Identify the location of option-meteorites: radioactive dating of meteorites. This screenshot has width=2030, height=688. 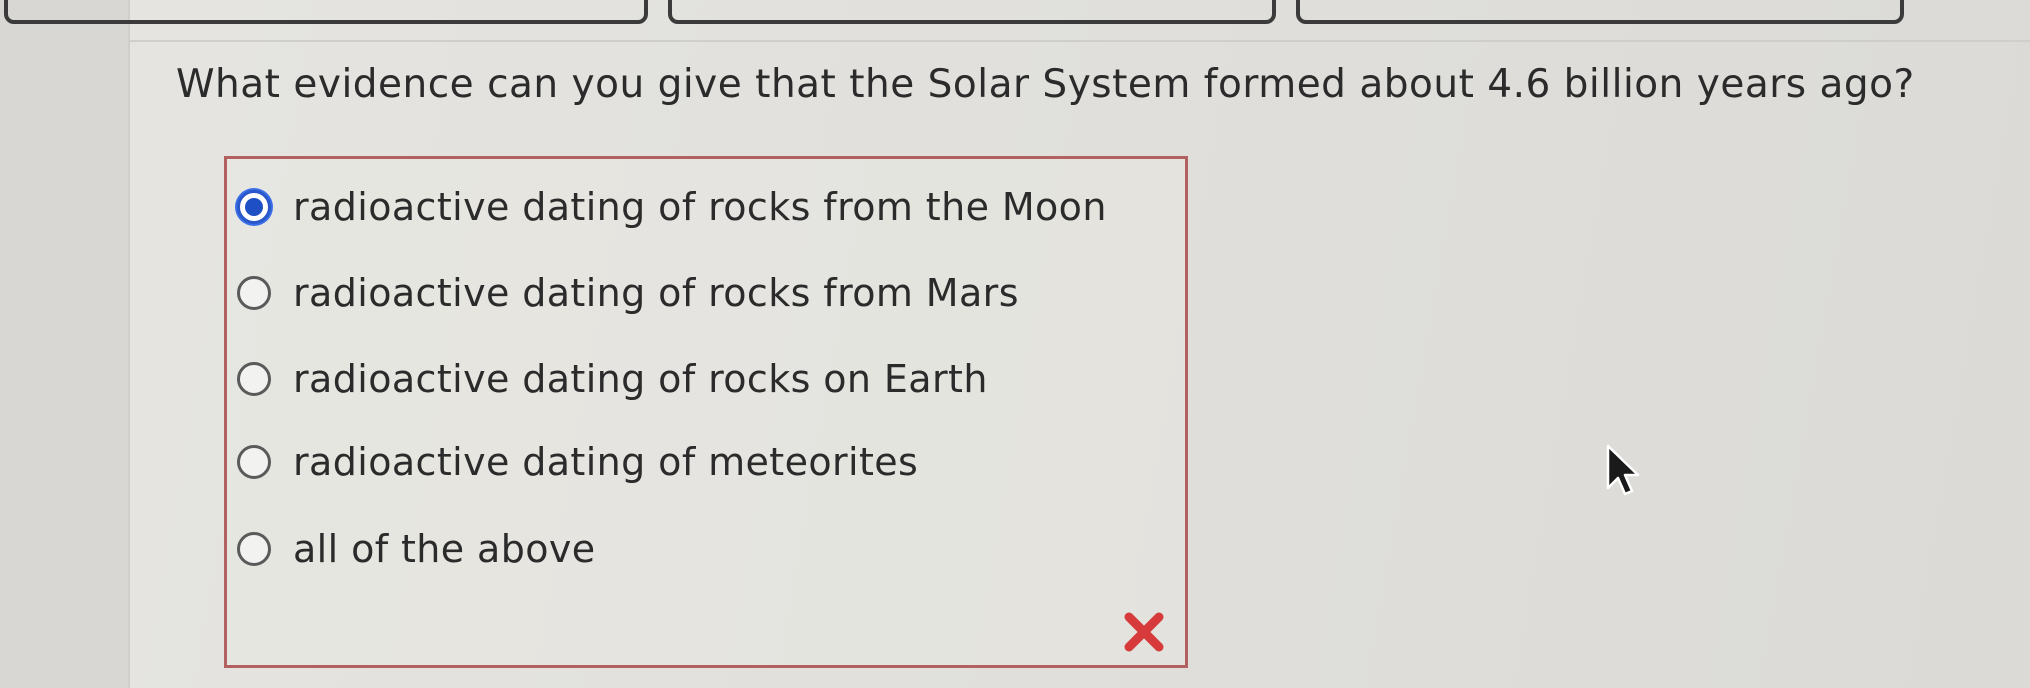
(577, 462).